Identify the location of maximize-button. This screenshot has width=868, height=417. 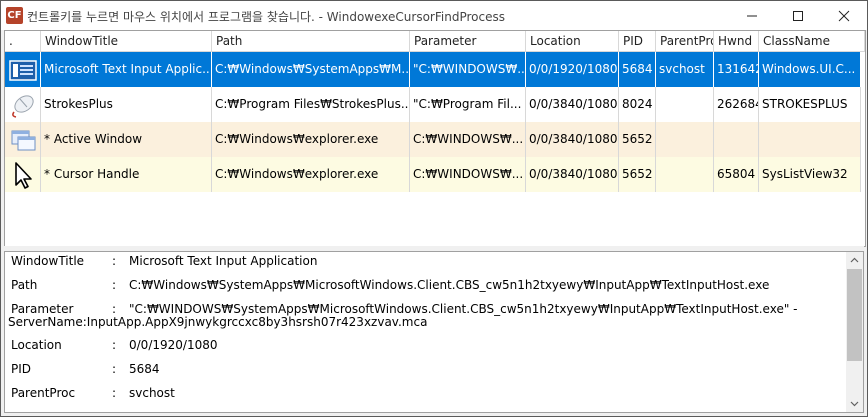
(798, 15).